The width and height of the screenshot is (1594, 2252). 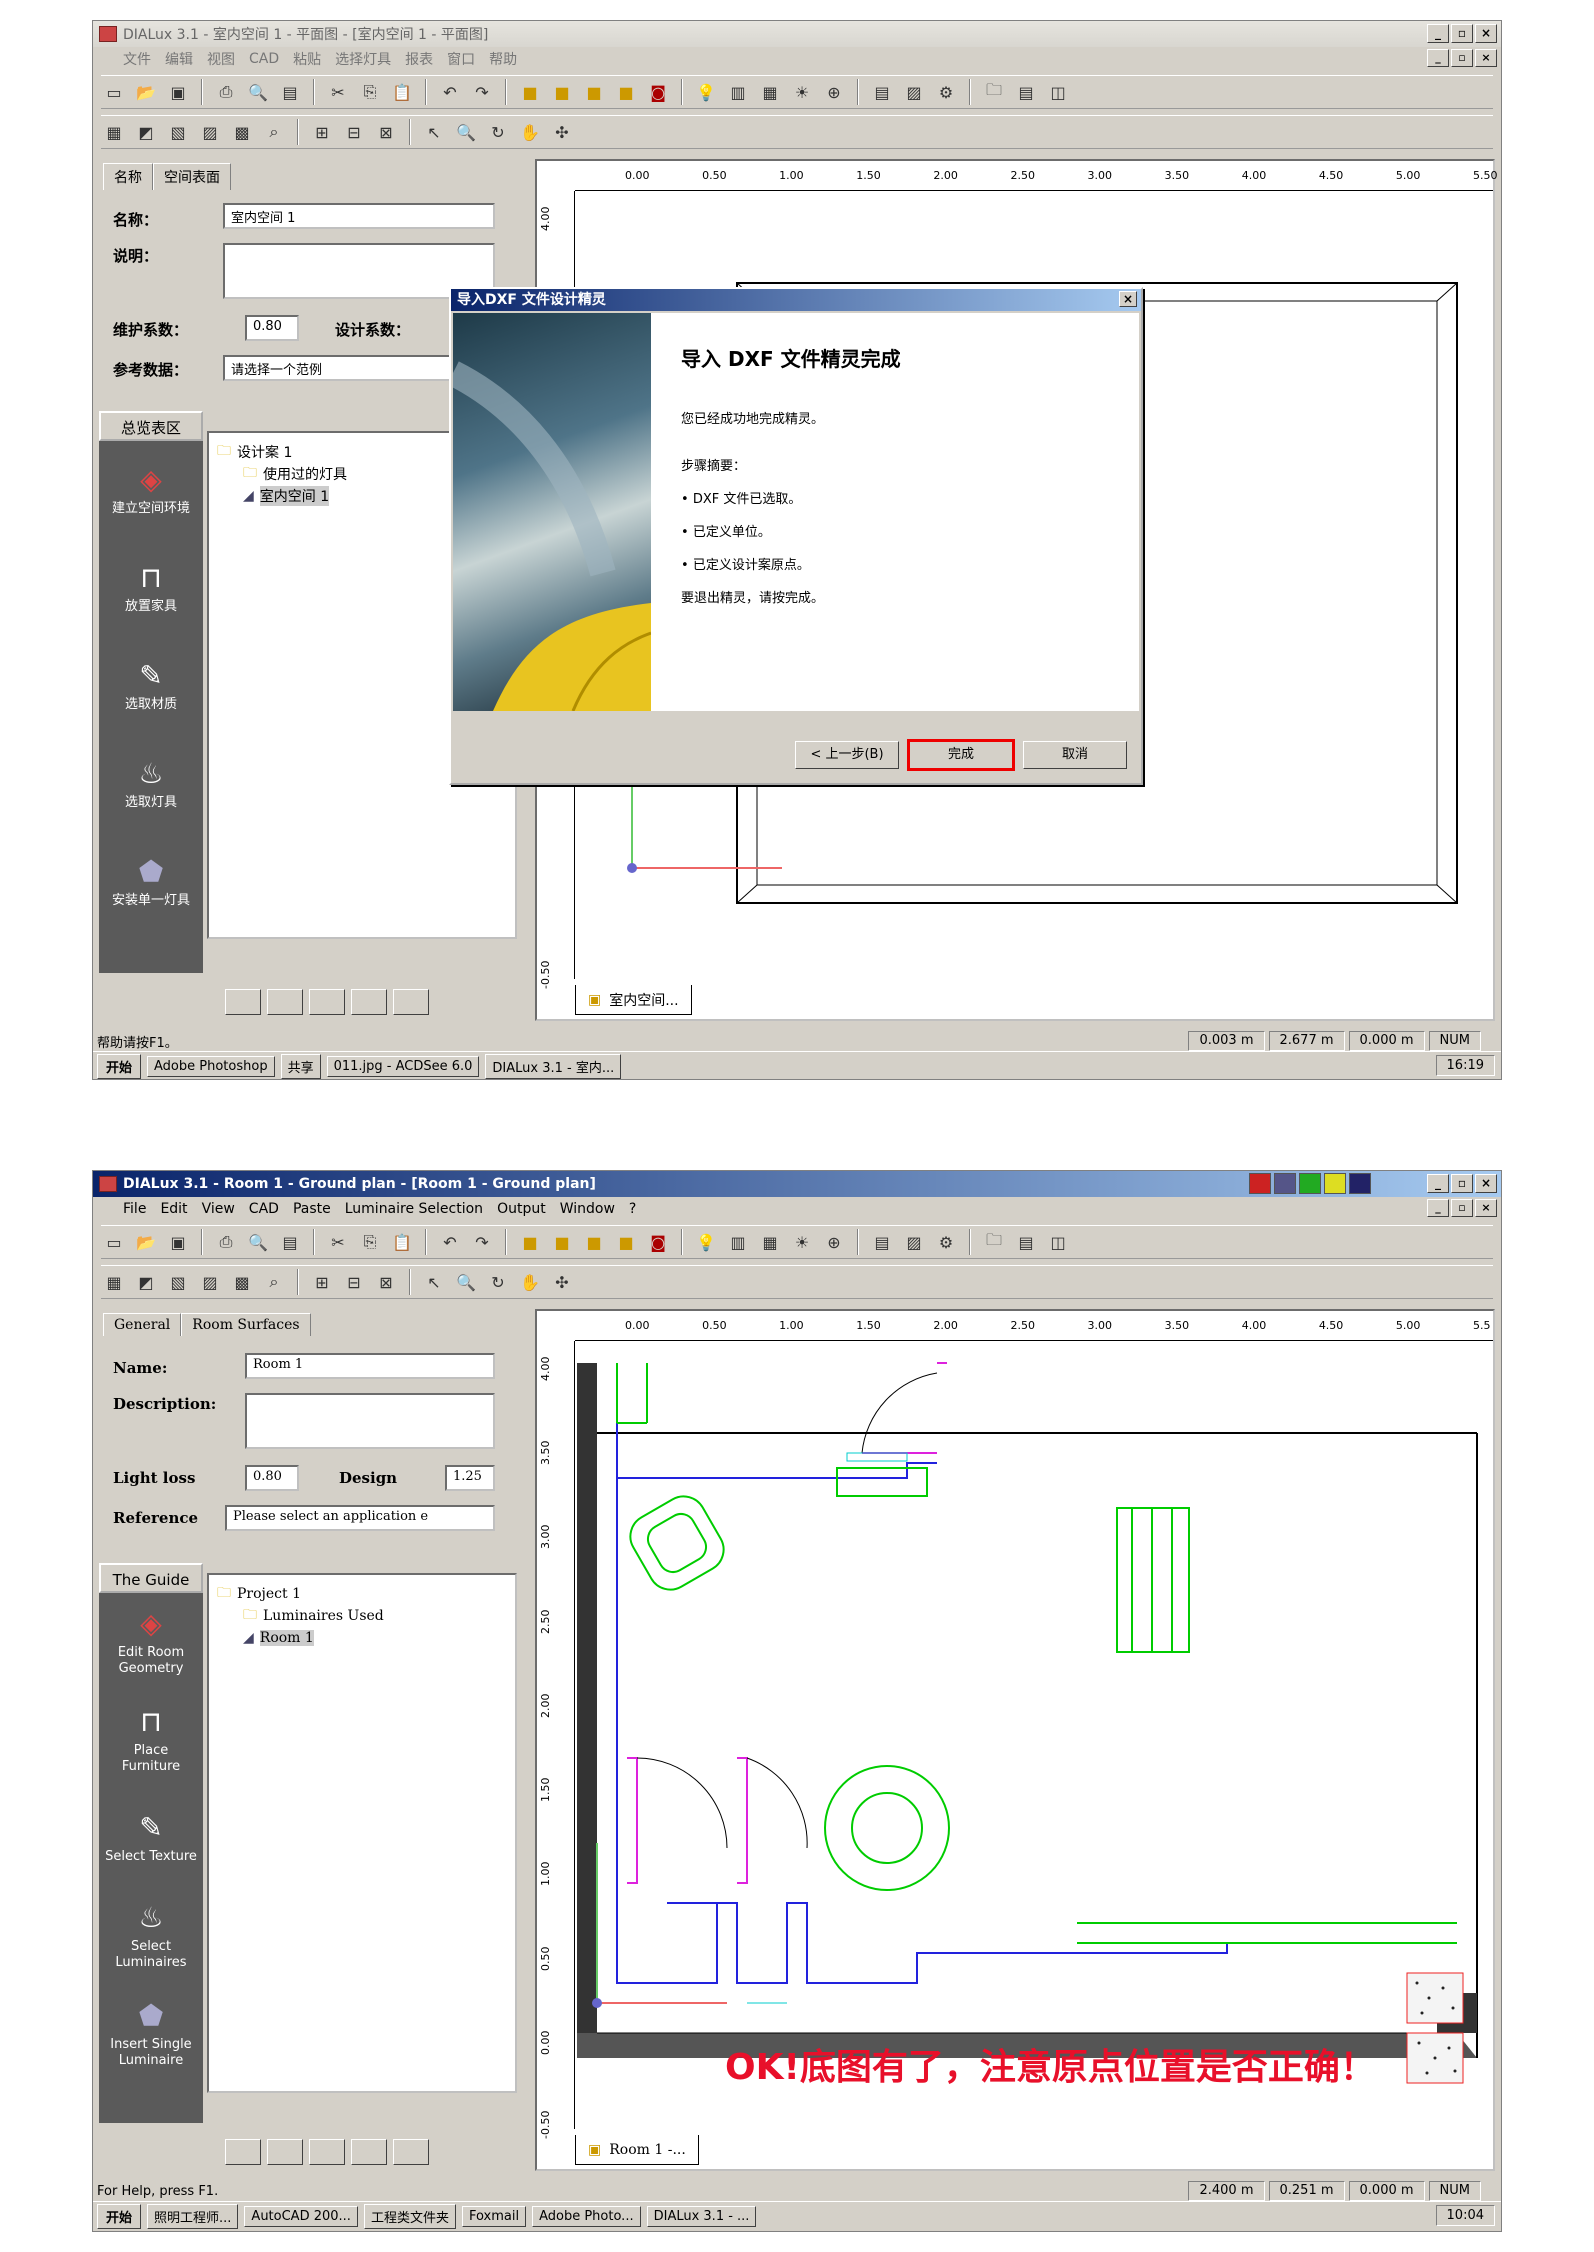 I want to click on tile-h-icon: ▤, so click(x=1026, y=1242).